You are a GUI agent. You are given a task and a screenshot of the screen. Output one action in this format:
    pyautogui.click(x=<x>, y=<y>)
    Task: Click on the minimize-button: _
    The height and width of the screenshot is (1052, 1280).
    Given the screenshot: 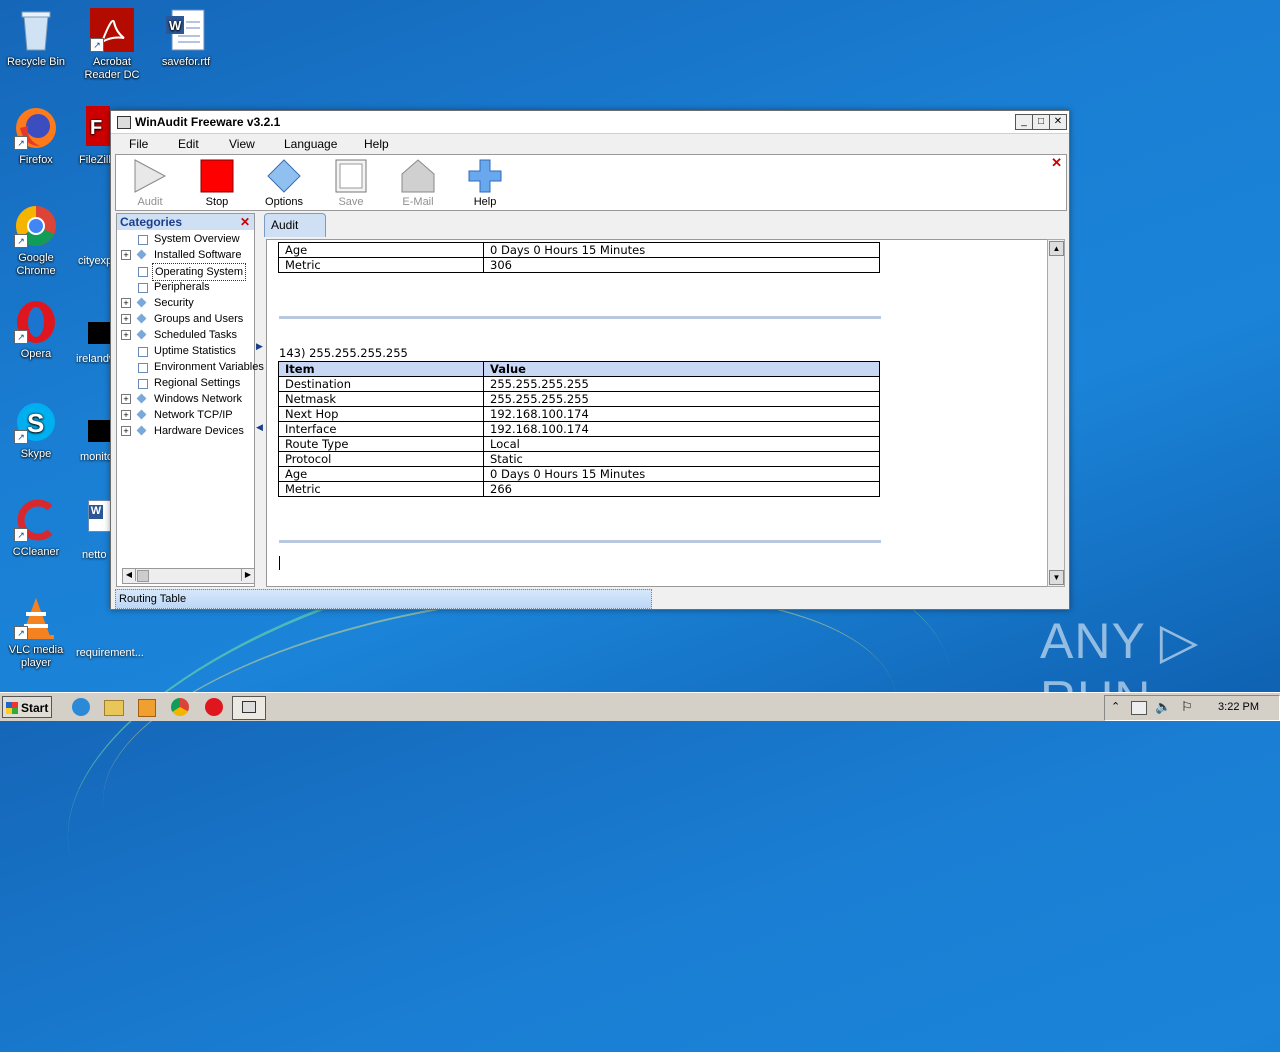 What is the action you would take?
    pyautogui.click(x=1024, y=122)
    